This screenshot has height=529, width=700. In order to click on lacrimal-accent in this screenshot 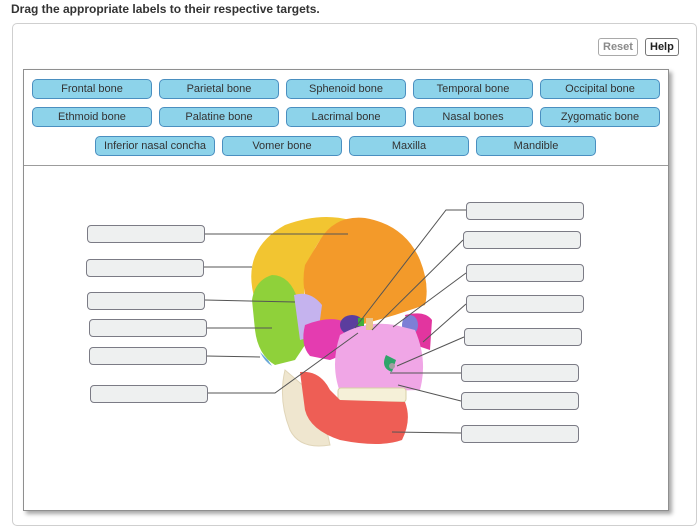, I will do `click(361, 322)`.